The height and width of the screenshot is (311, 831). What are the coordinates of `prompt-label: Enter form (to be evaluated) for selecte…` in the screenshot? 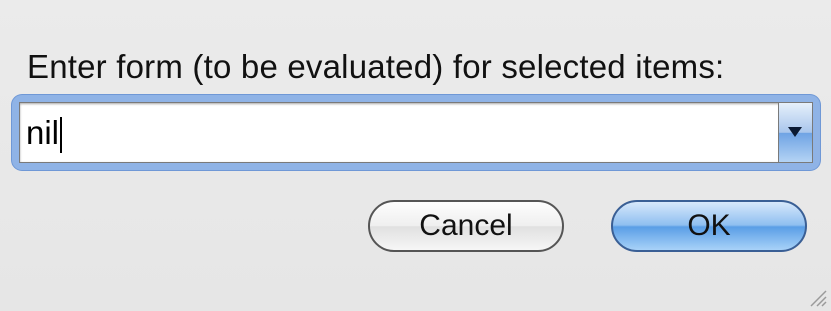 It's located at (376, 66).